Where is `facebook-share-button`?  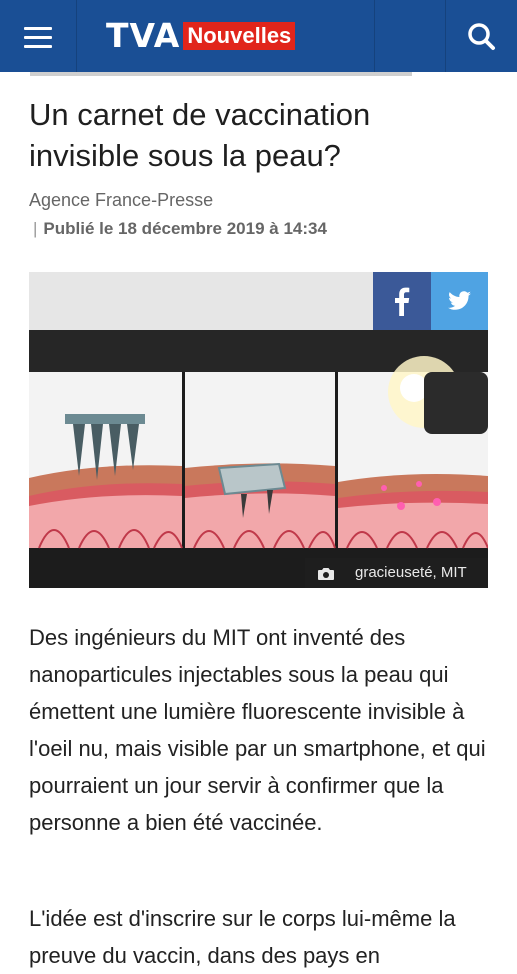
facebook-share-button is located at coordinates (402, 301).